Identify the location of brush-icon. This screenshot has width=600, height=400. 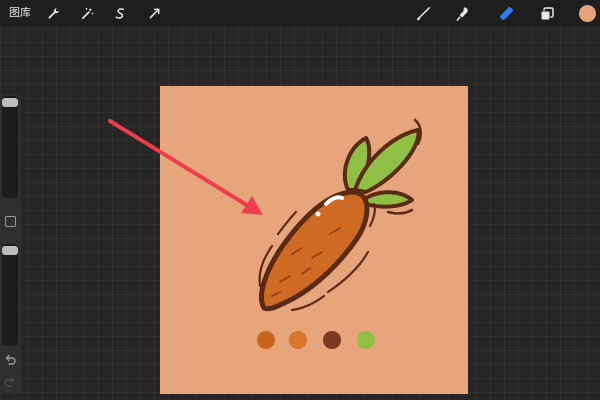
(423, 14).